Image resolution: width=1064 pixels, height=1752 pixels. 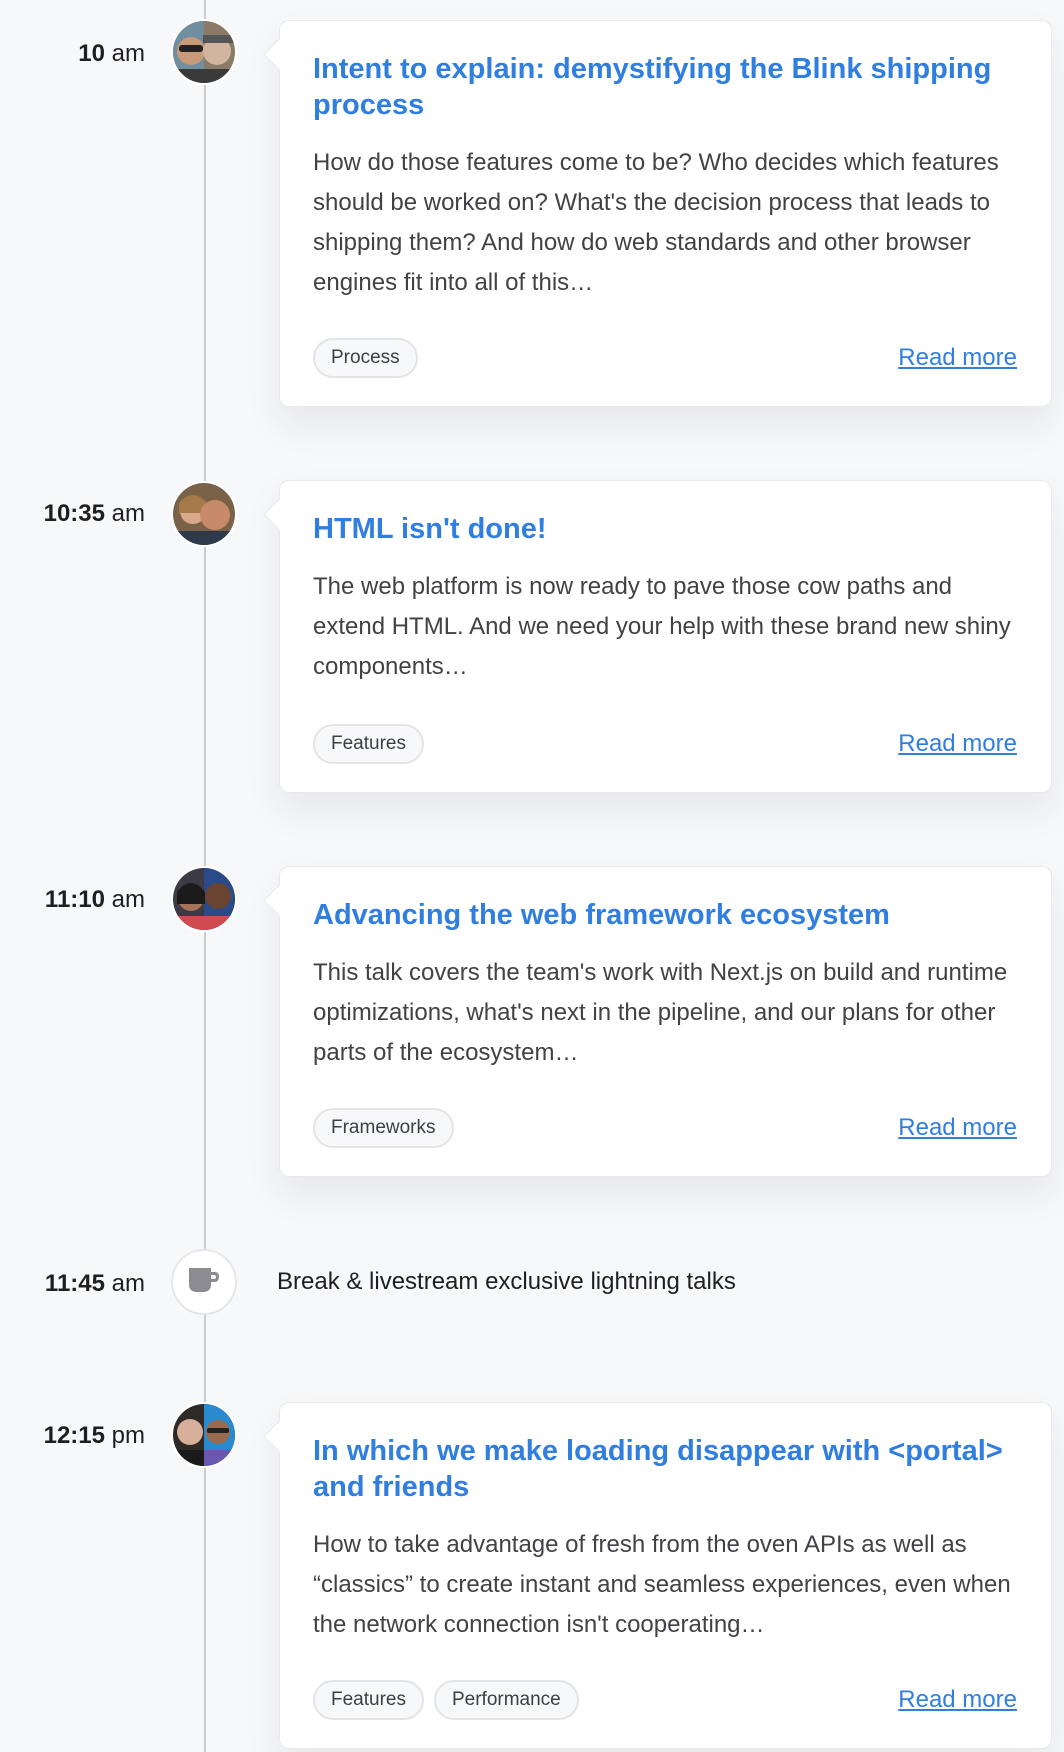 I want to click on session-title: HTML isn't done!, so click(x=665, y=529).